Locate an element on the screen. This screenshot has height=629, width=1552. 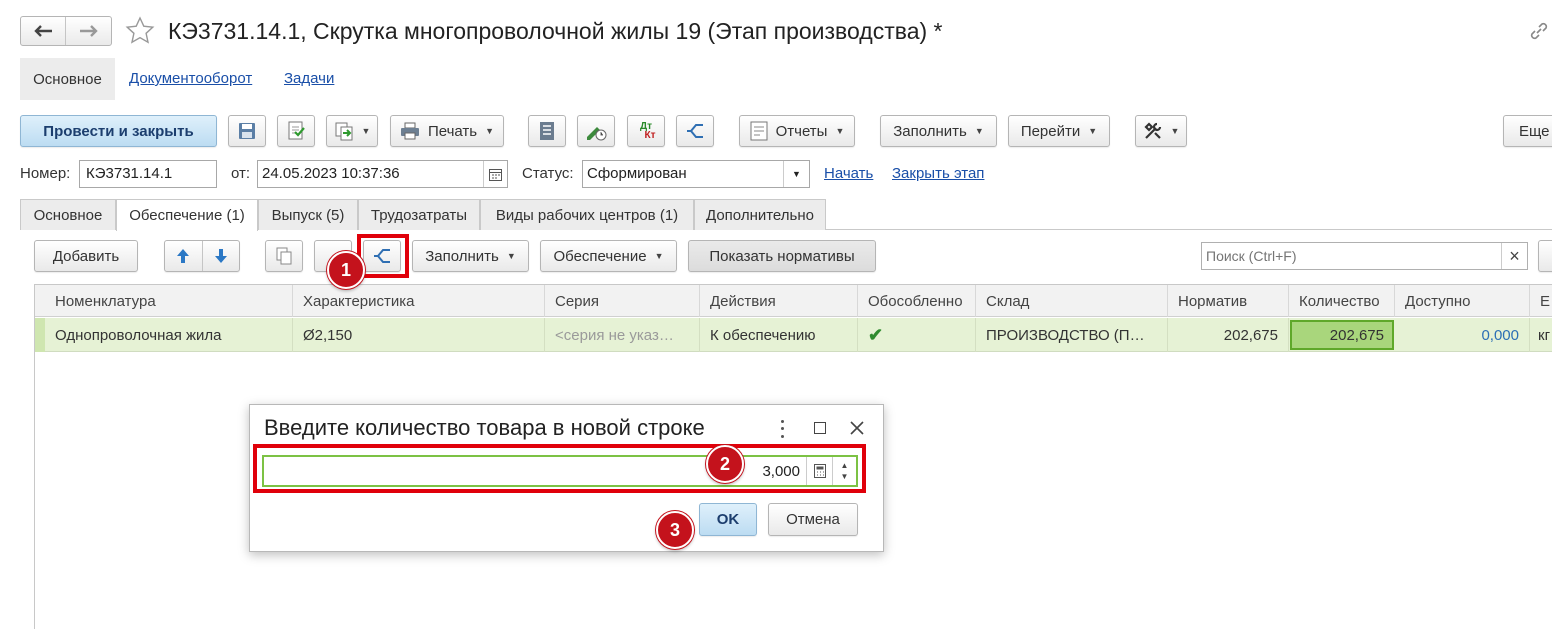
create-based-icon is located at coordinates (344, 131).